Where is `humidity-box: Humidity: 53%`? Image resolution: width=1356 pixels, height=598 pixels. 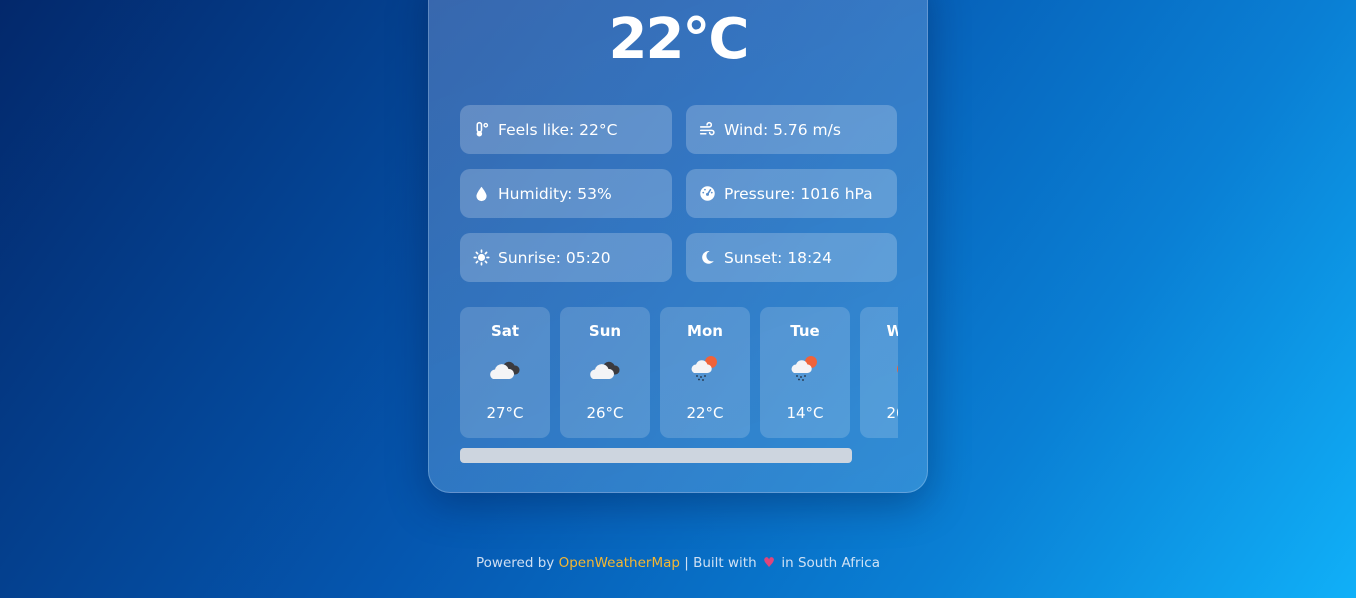
humidity-box: Humidity: 53% is located at coordinates (566, 193).